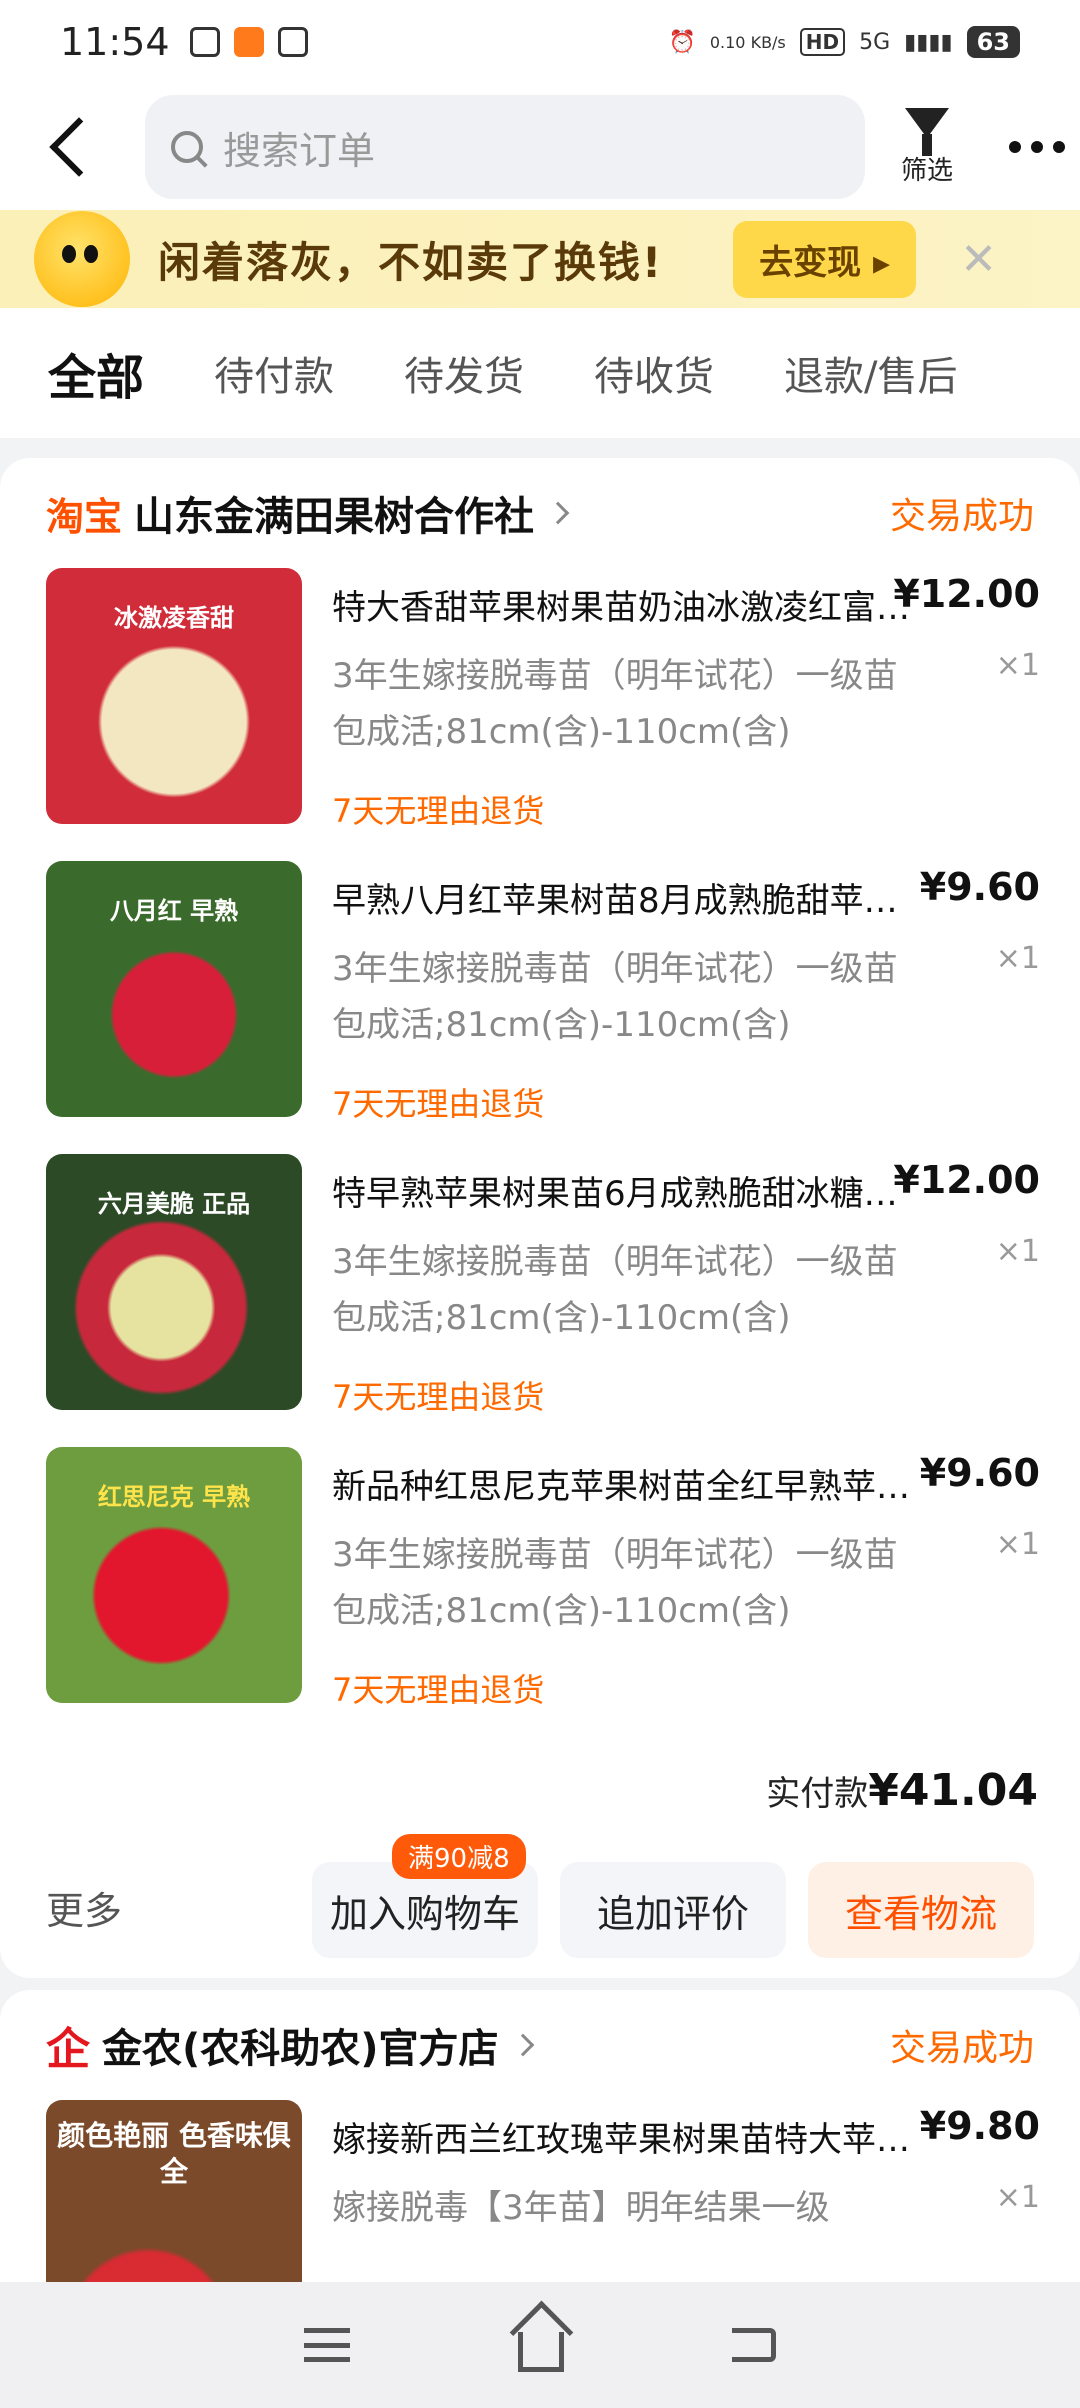  I want to click on net-speed: 0.10 KB/s, so click(747, 42).